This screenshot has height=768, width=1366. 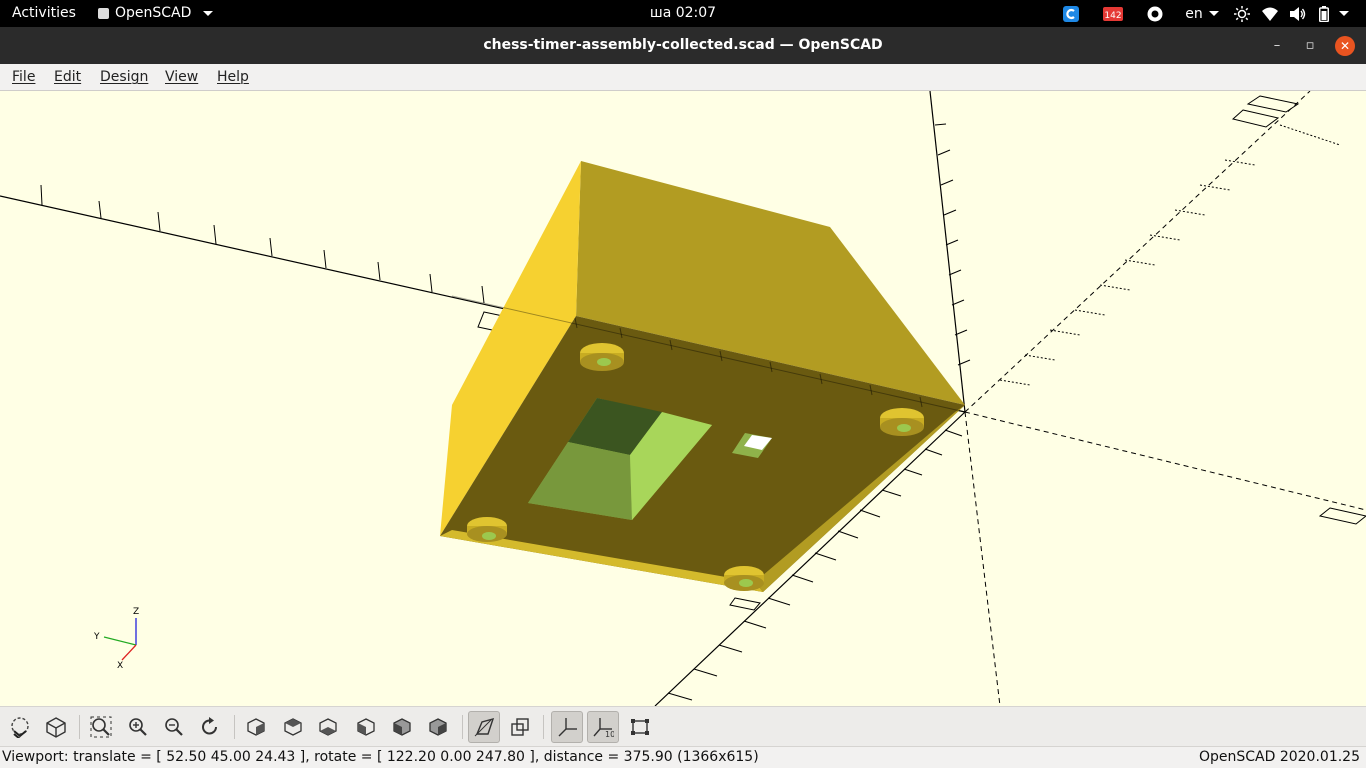 What do you see at coordinates (1071, 13) in the screenshot?
I see `tray-app-c-icon` at bounding box center [1071, 13].